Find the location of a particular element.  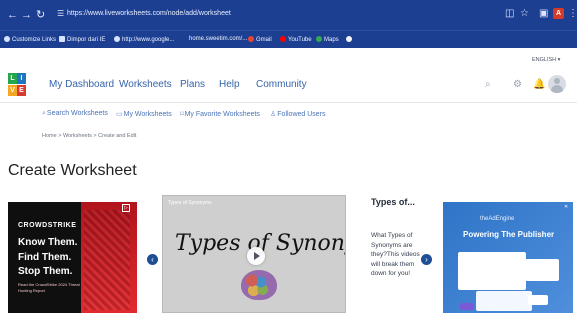

nav-worksheets: Worksheets is located at coordinates (145, 84).